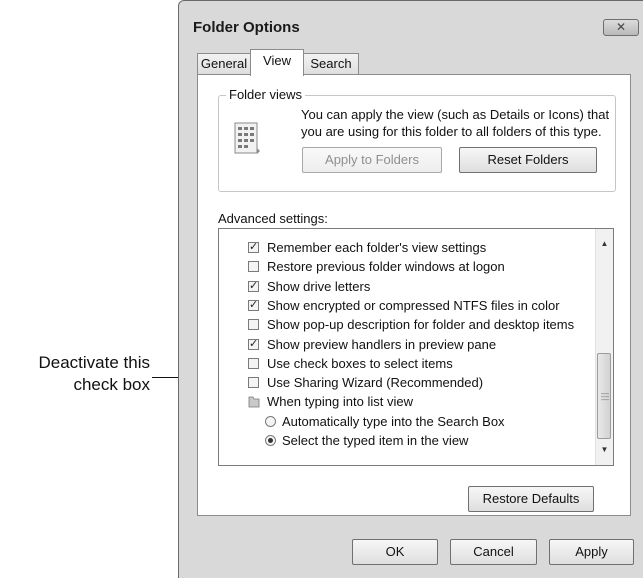 The height and width of the screenshot is (578, 643). Describe the element at coordinates (265, 94) in the screenshot. I see `folder-views-legend: Folder views` at that location.